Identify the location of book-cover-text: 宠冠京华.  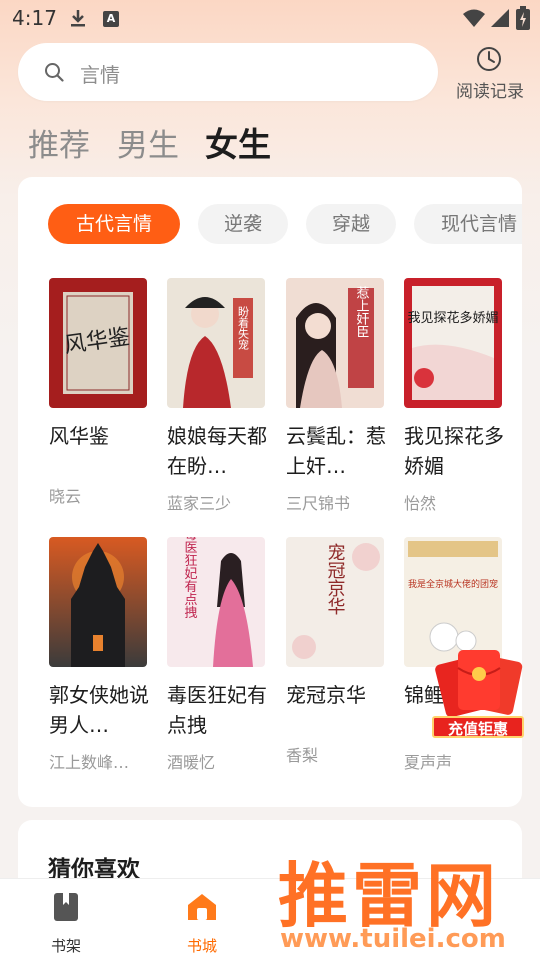
(335, 579).